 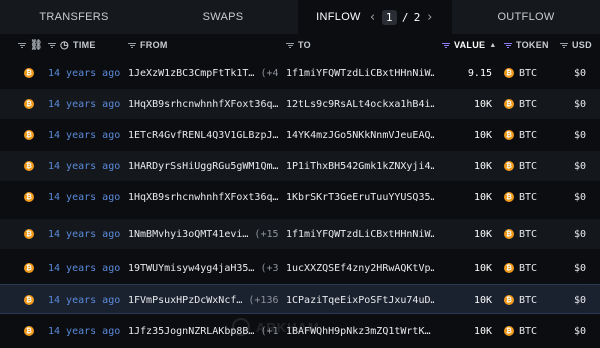 I want to click on row-from-more: (+4), so click(x=269, y=73).